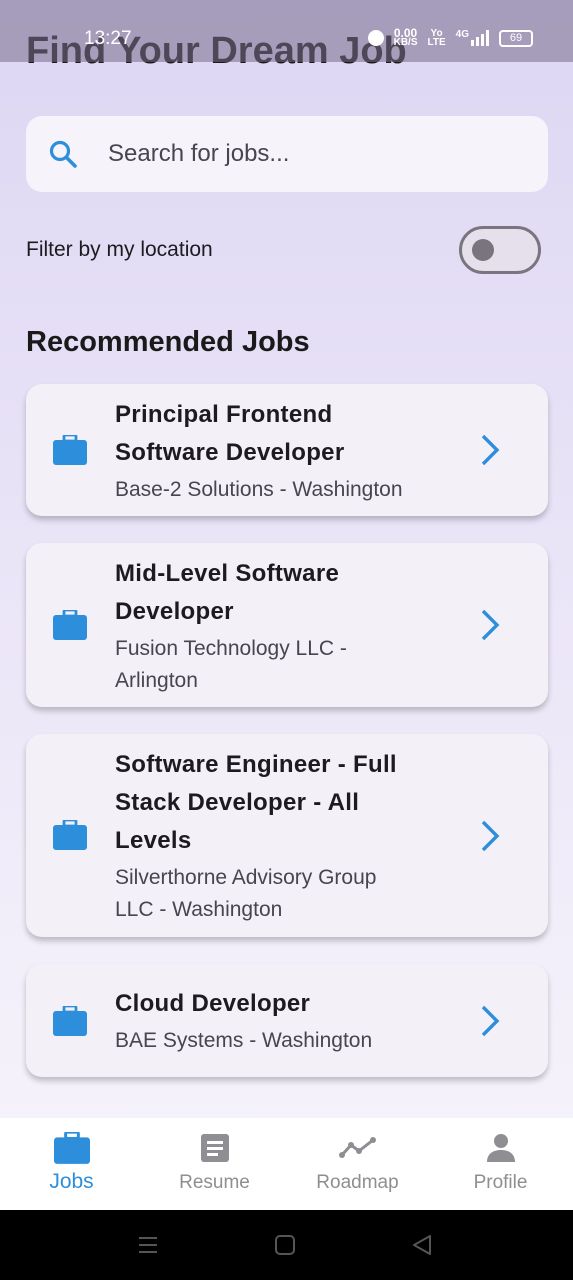  Describe the element at coordinates (436, 42) in the screenshot. I see `volte-bottom: LTE` at that location.